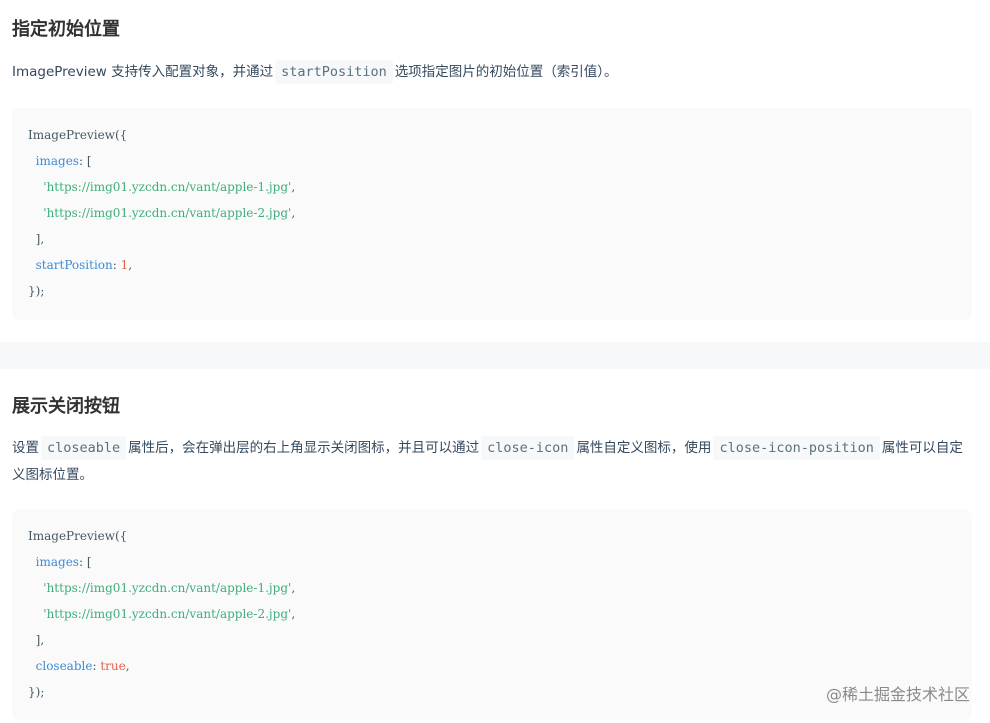 Image resolution: width=990 pixels, height=723 pixels. What do you see at coordinates (84, 448) in the screenshot?
I see `inline-code: closeable` at bounding box center [84, 448].